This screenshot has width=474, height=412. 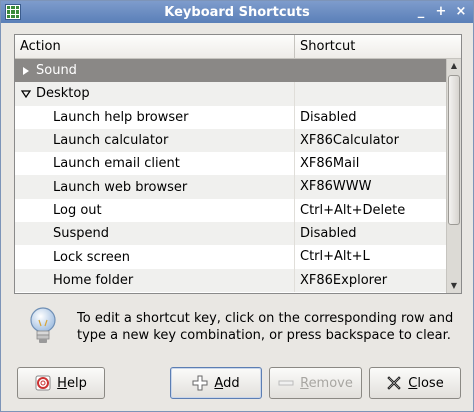 I want to click on shortcut-cell: XF86WWW, so click(x=371, y=186).